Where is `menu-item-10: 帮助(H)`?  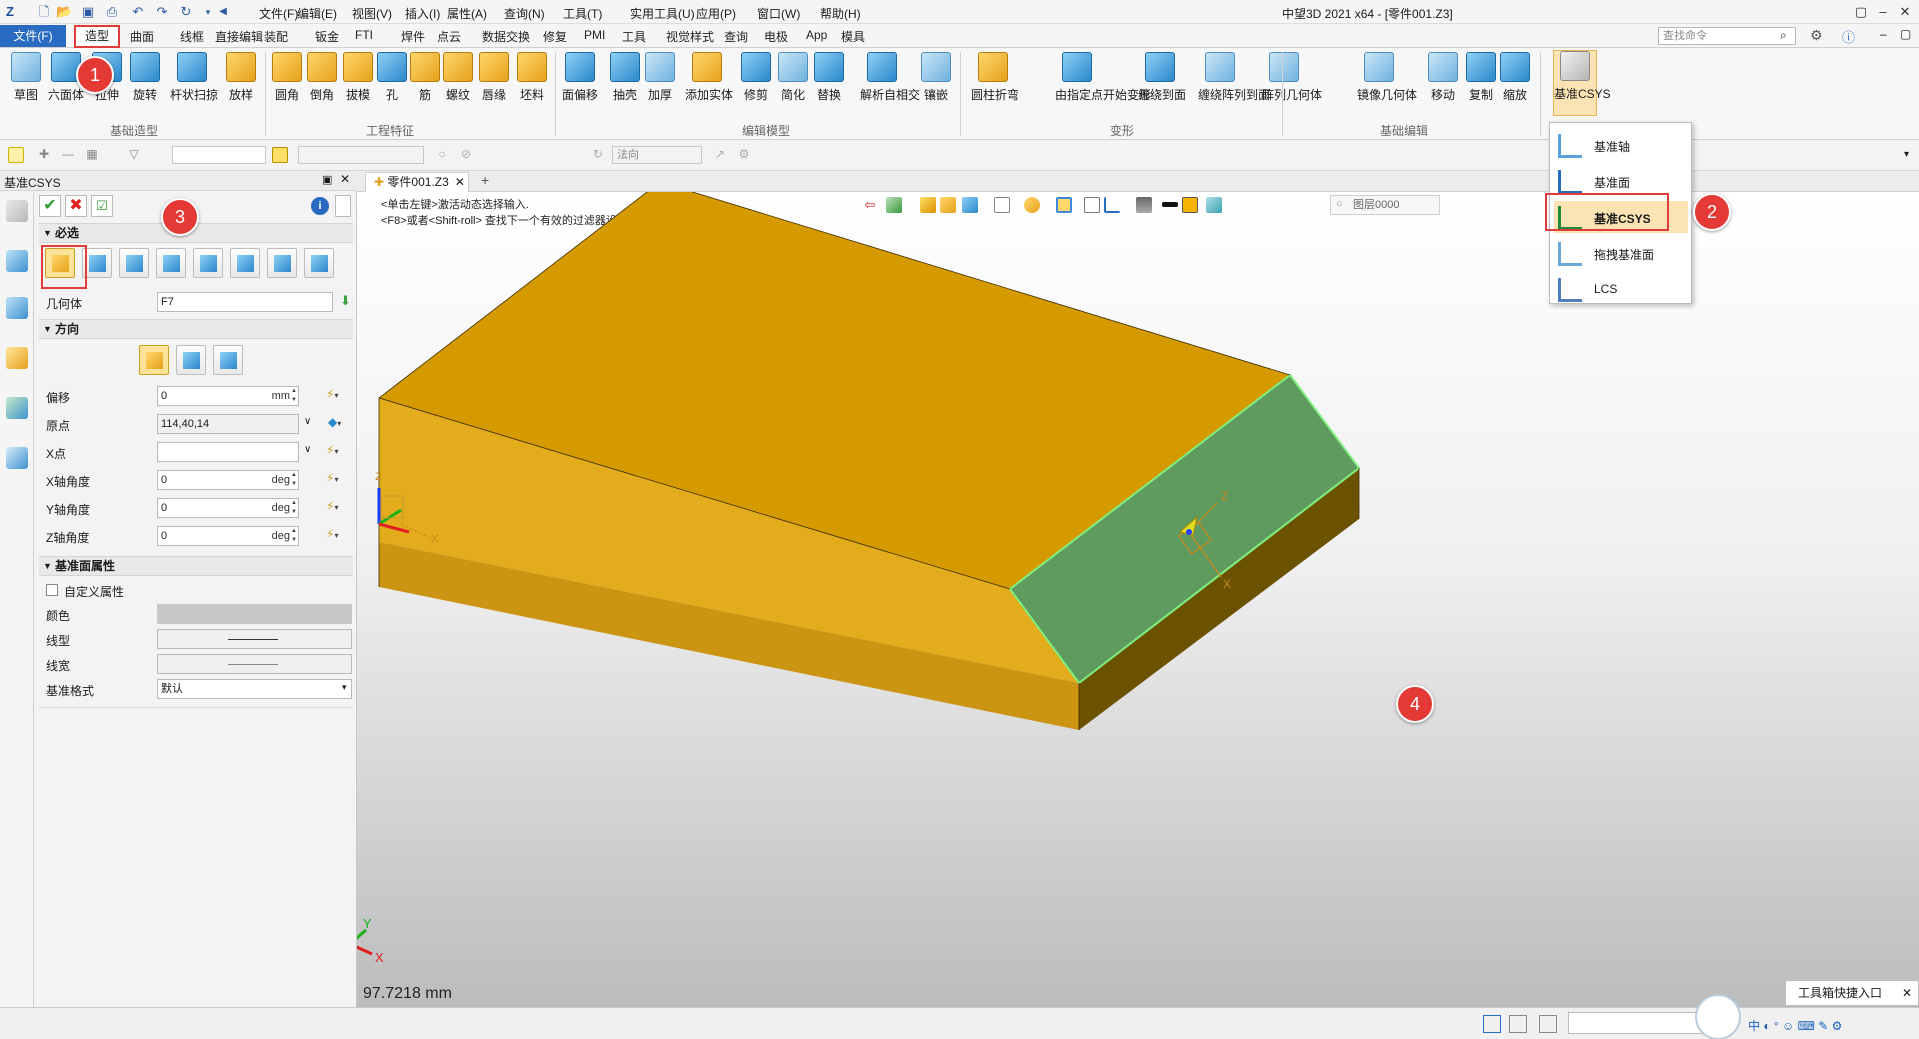
menu-item-10: 帮助(H) is located at coordinates (840, 13).